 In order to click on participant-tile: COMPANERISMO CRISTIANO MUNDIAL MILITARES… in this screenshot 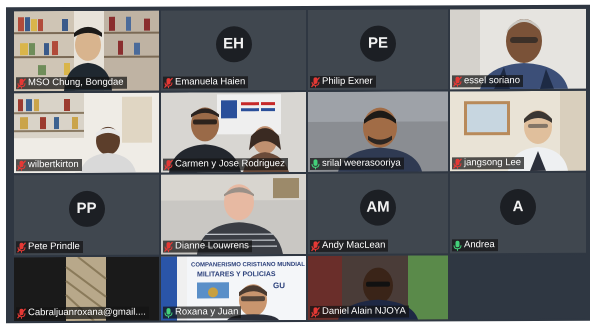, I will do `click(233, 288)`.